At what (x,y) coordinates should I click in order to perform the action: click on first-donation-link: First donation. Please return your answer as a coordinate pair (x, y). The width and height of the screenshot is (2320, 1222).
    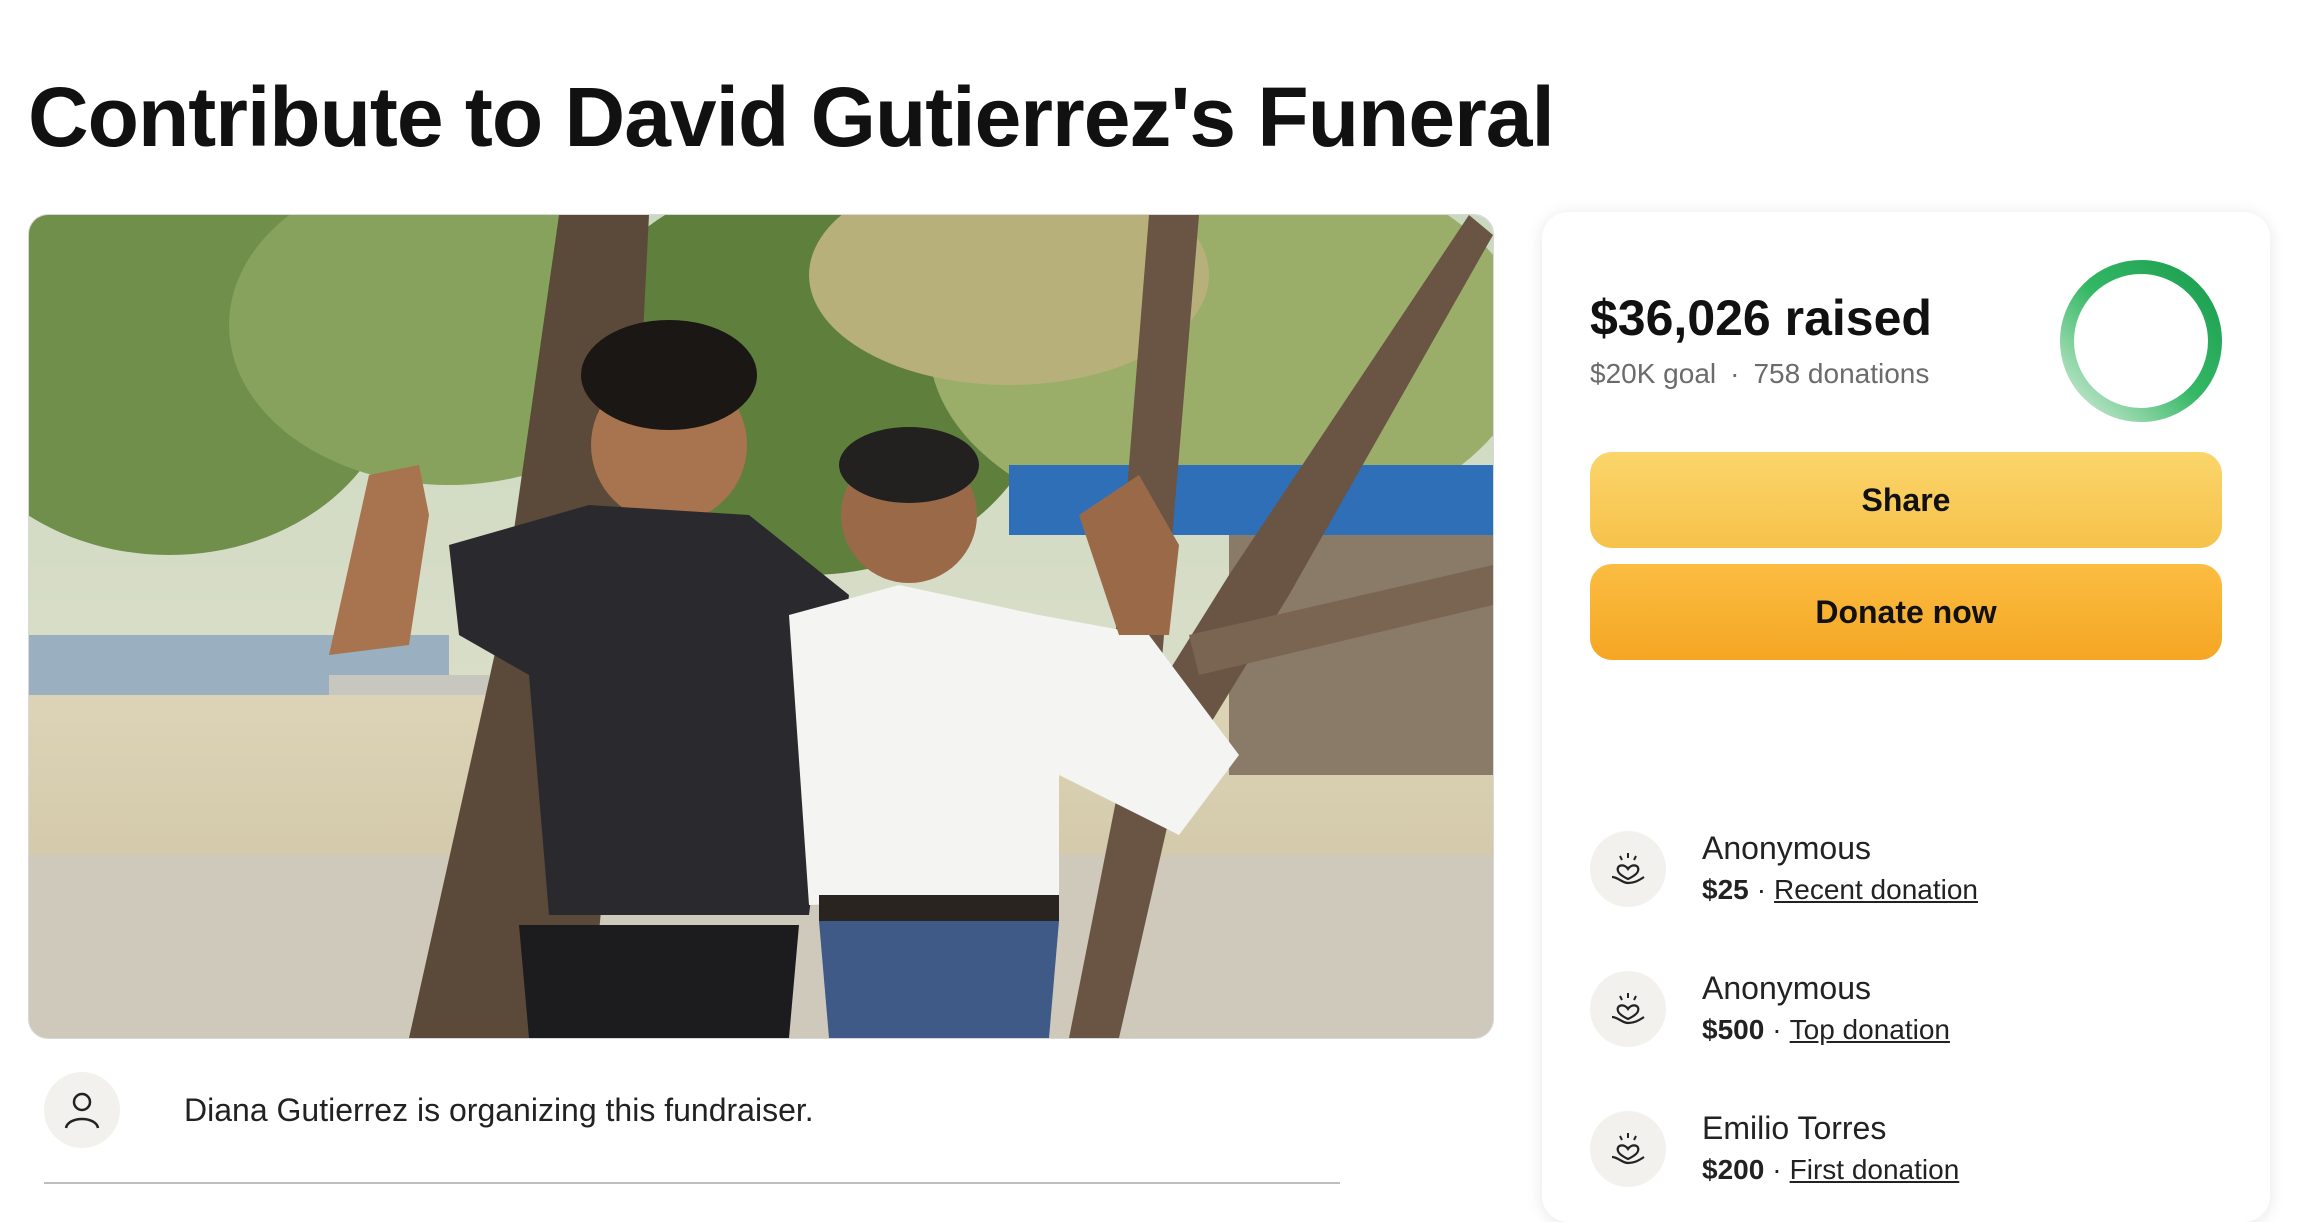
    Looking at the image, I should click on (1875, 1169).